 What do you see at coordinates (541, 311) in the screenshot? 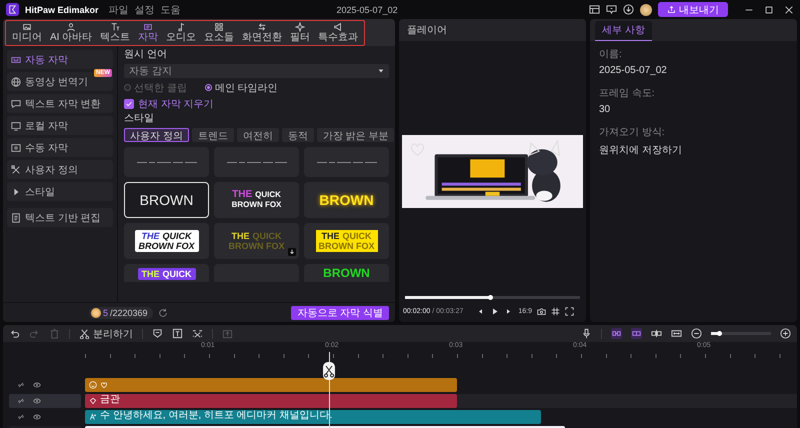
I see `camera-icon` at bounding box center [541, 311].